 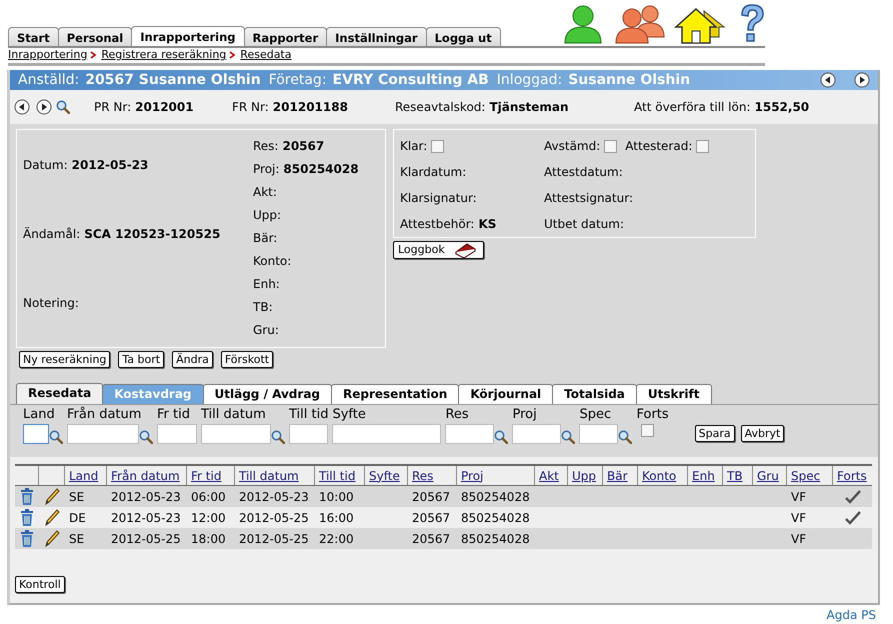 I want to click on column-header: Proj, so click(x=472, y=475).